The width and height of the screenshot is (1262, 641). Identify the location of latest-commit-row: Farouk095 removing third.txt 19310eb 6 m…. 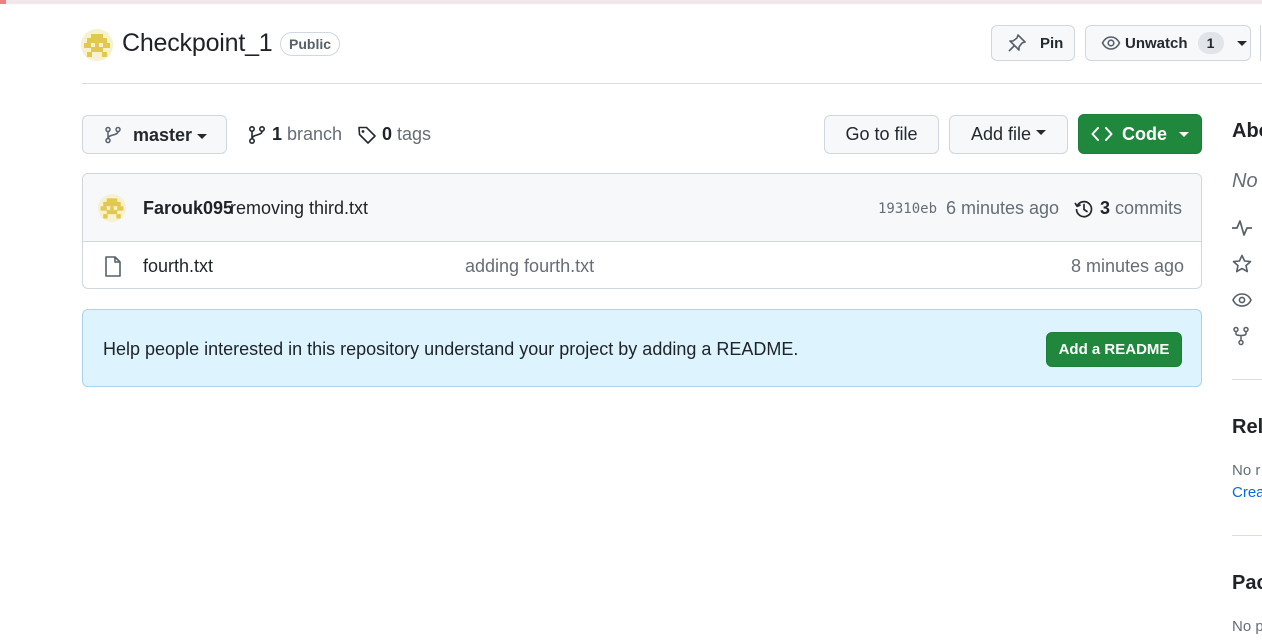
(642, 208).